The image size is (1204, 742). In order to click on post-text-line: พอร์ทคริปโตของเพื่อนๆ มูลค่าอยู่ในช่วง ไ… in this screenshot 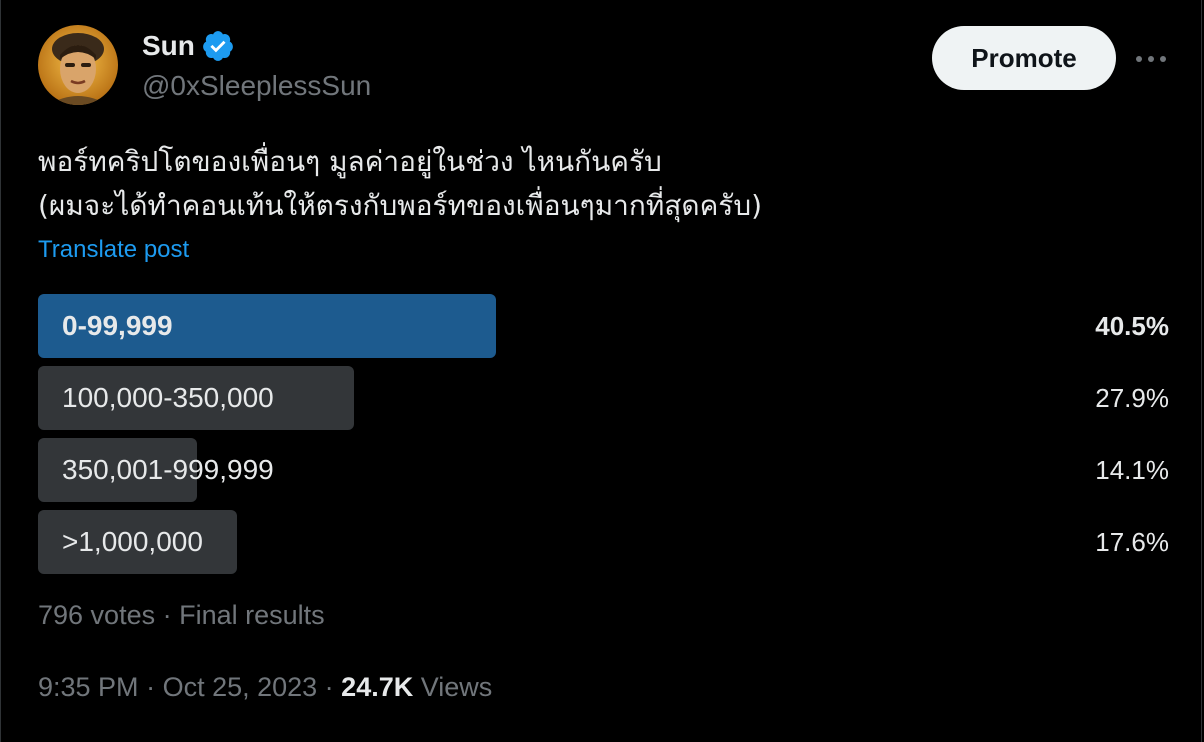, I will do `click(350, 161)`.